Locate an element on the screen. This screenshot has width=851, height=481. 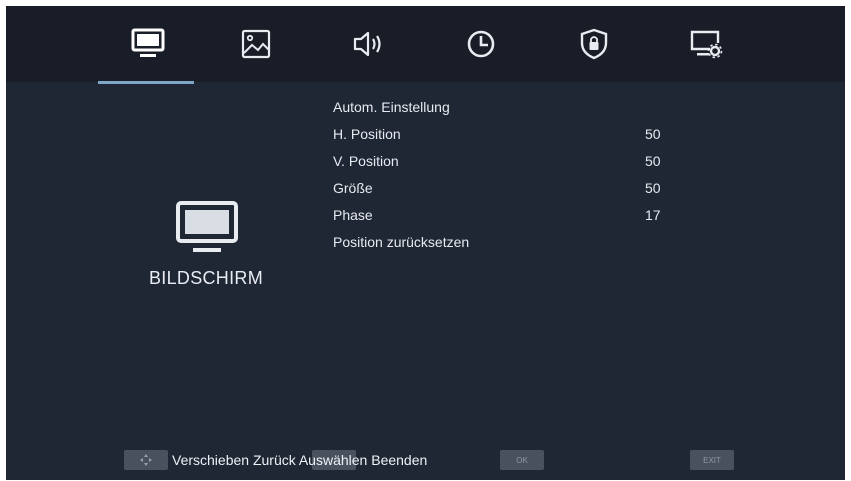
section-title: BILDSCHIRM is located at coordinates (205, 278).